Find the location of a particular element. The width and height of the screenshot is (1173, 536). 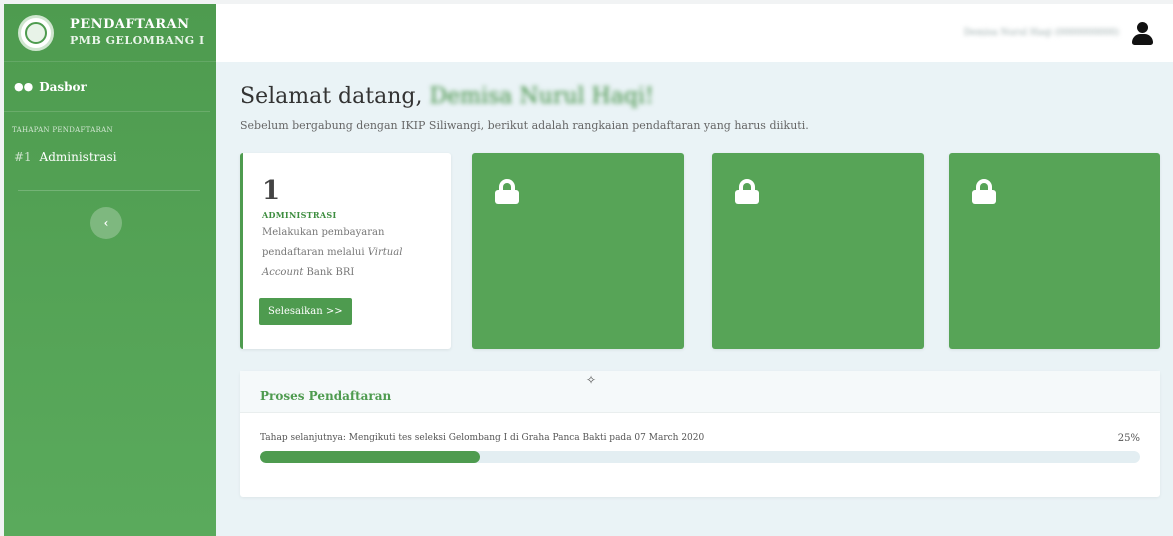

brand: PENDAFTARAN PMB GELOMBANG I is located at coordinates (110, 33).